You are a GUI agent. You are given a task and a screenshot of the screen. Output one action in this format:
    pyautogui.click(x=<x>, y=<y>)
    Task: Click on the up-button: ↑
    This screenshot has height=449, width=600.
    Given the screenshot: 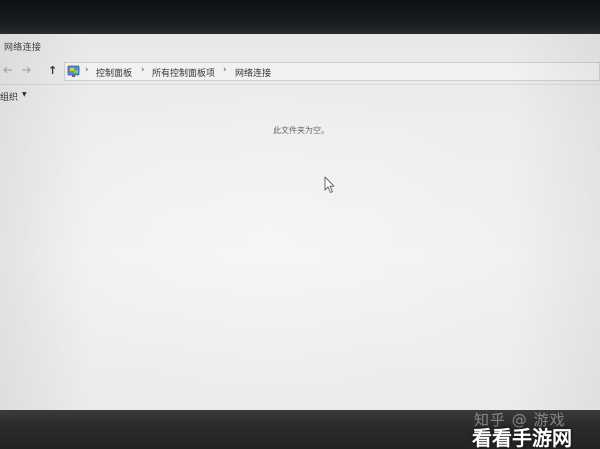 What is the action you would take?
    pyautogui.click(x=52, y=71)
    